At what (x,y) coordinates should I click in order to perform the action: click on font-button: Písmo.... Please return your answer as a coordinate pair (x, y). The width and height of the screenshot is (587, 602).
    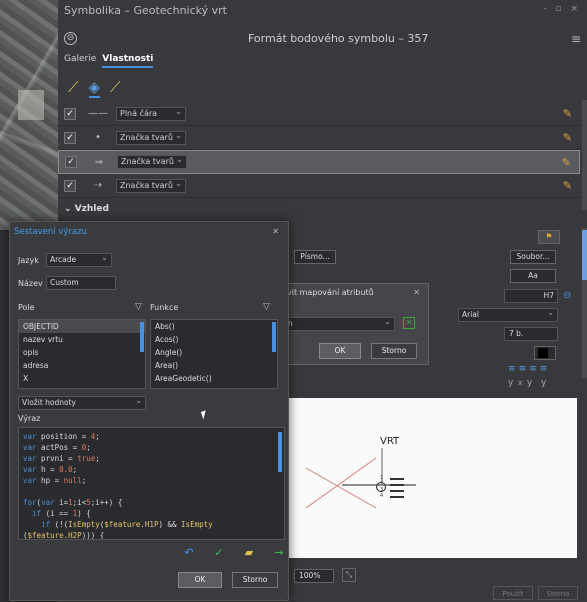
    Looking at the image, I should click on (315, 257).